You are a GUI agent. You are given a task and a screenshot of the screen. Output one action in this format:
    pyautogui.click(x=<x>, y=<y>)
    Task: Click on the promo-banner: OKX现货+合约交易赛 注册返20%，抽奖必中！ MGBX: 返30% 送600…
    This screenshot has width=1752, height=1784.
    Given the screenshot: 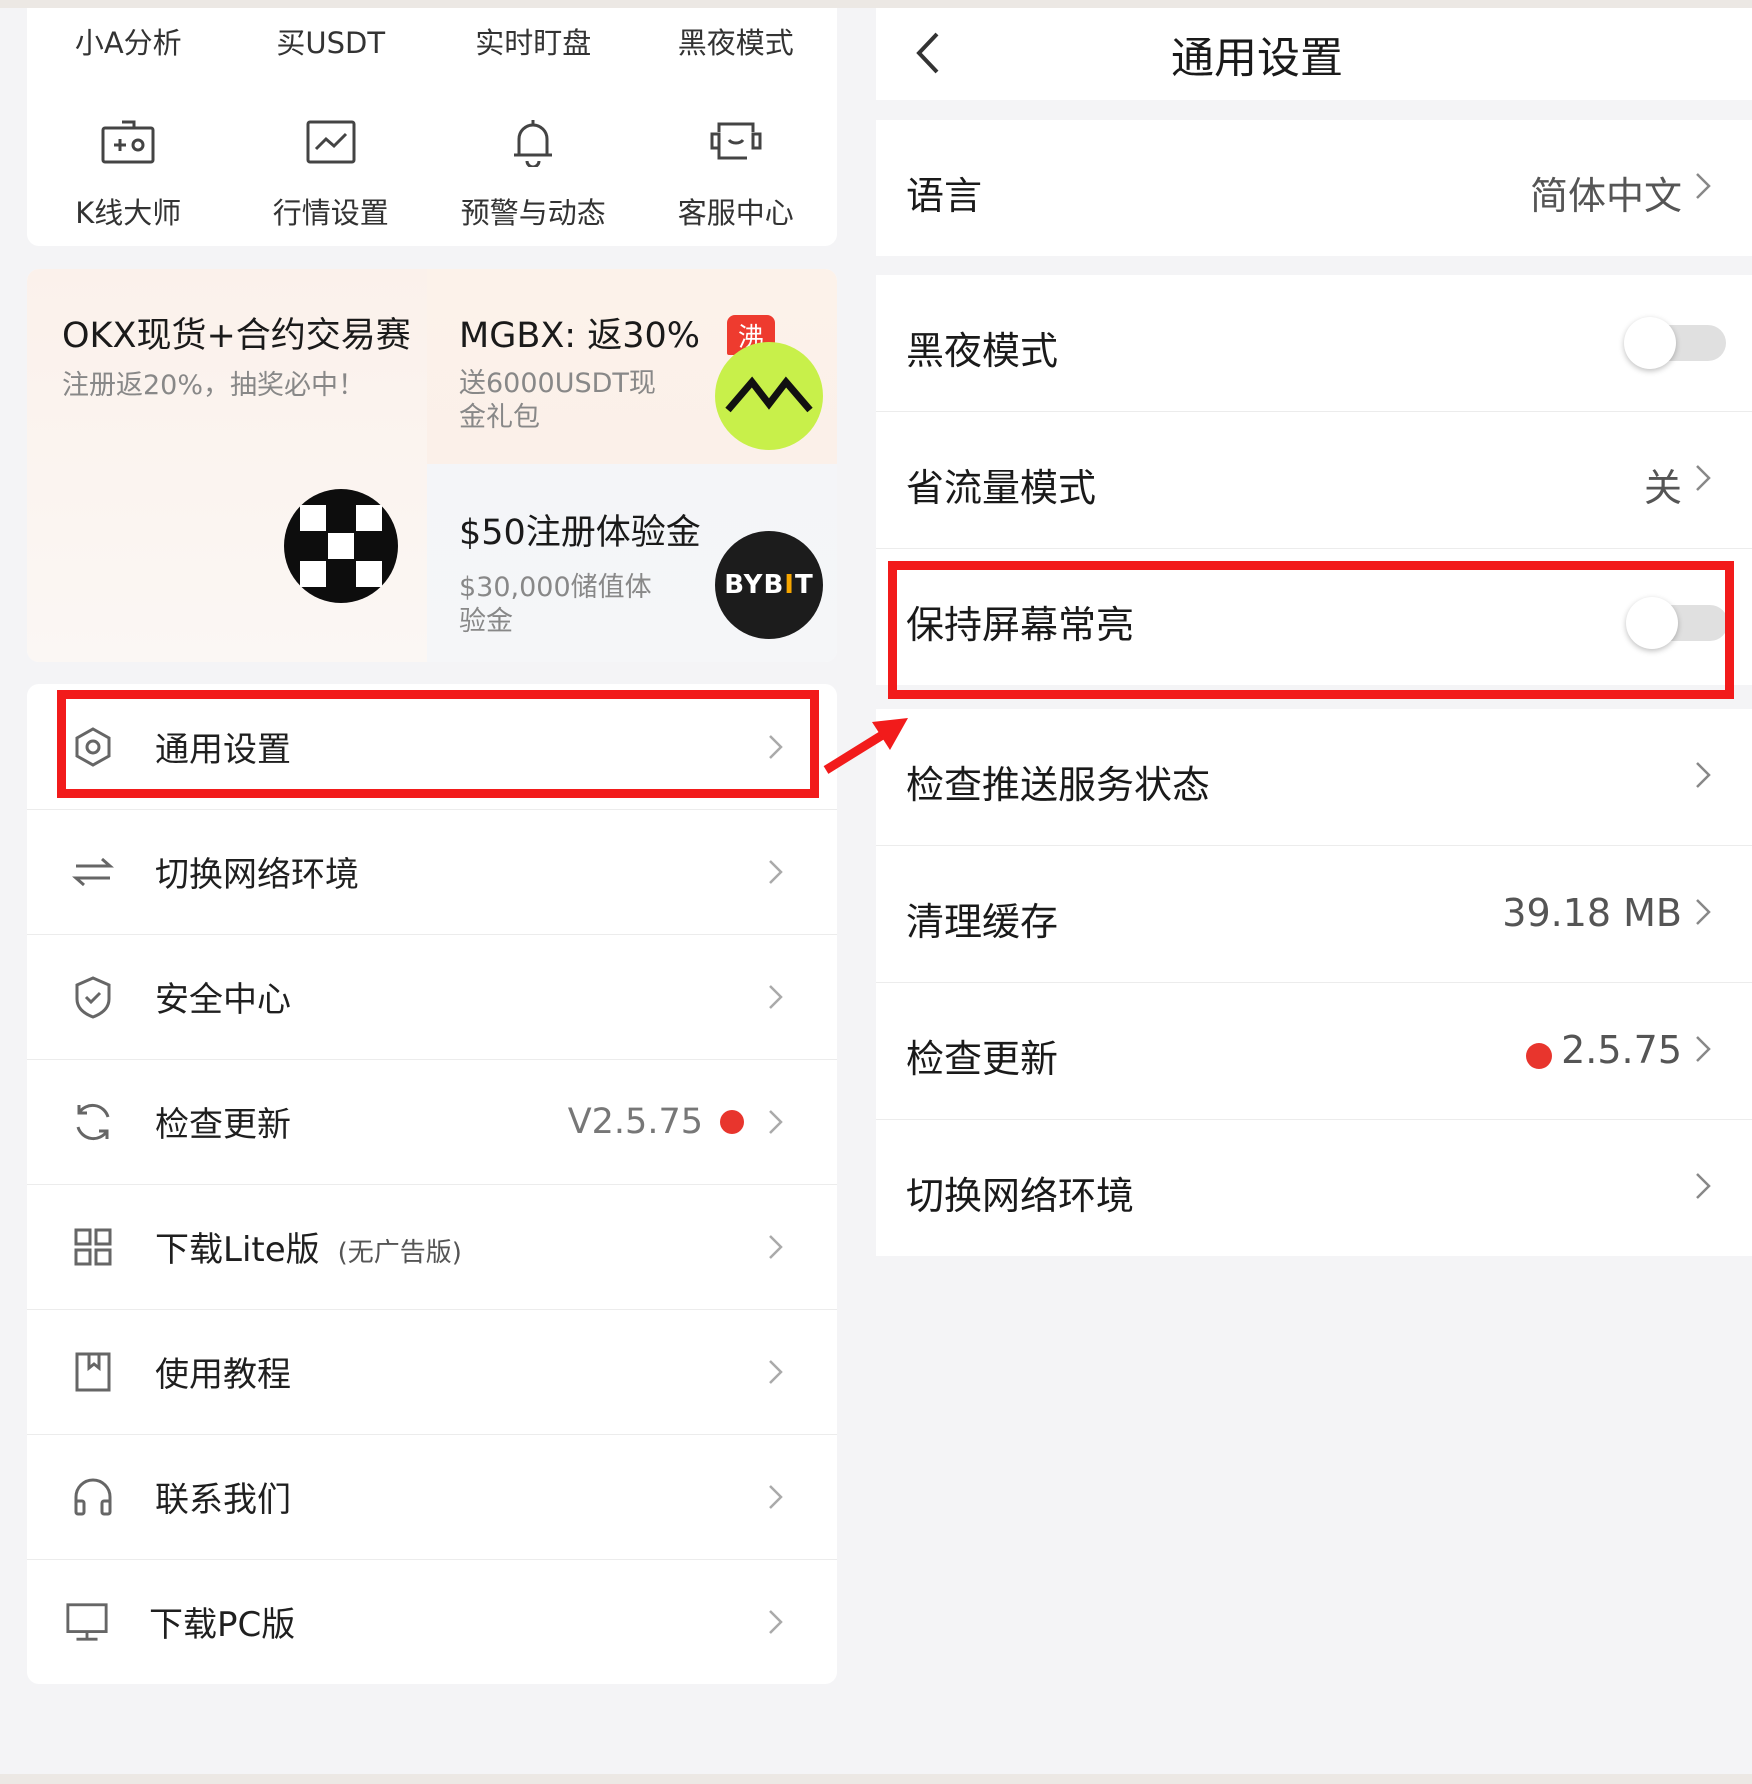 What is the action you would take?
    pyautogui.click(x=432, y=465)
    